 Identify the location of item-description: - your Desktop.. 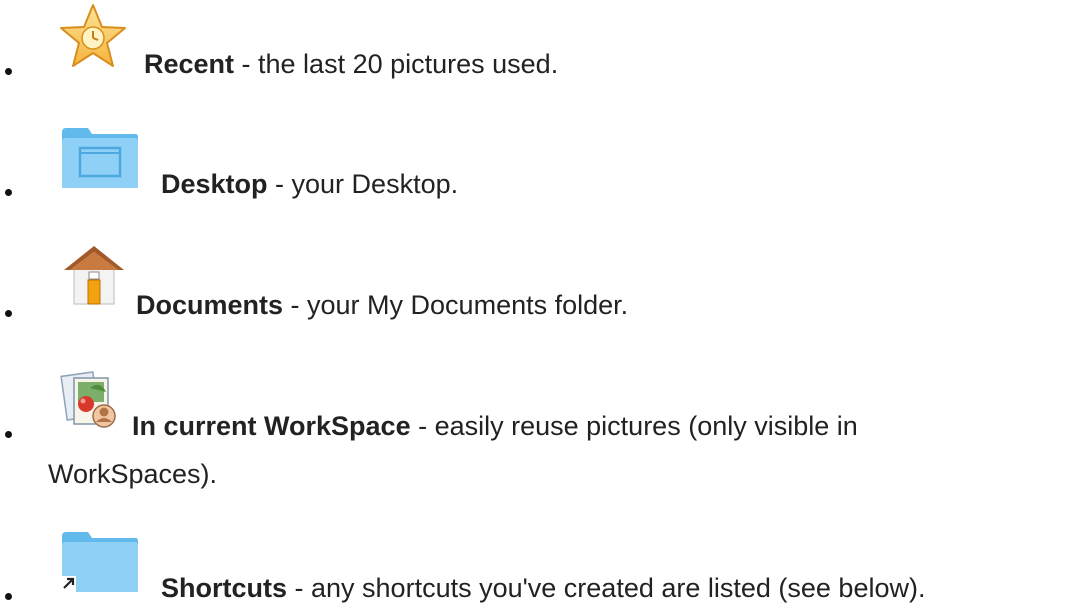
(363, 184).